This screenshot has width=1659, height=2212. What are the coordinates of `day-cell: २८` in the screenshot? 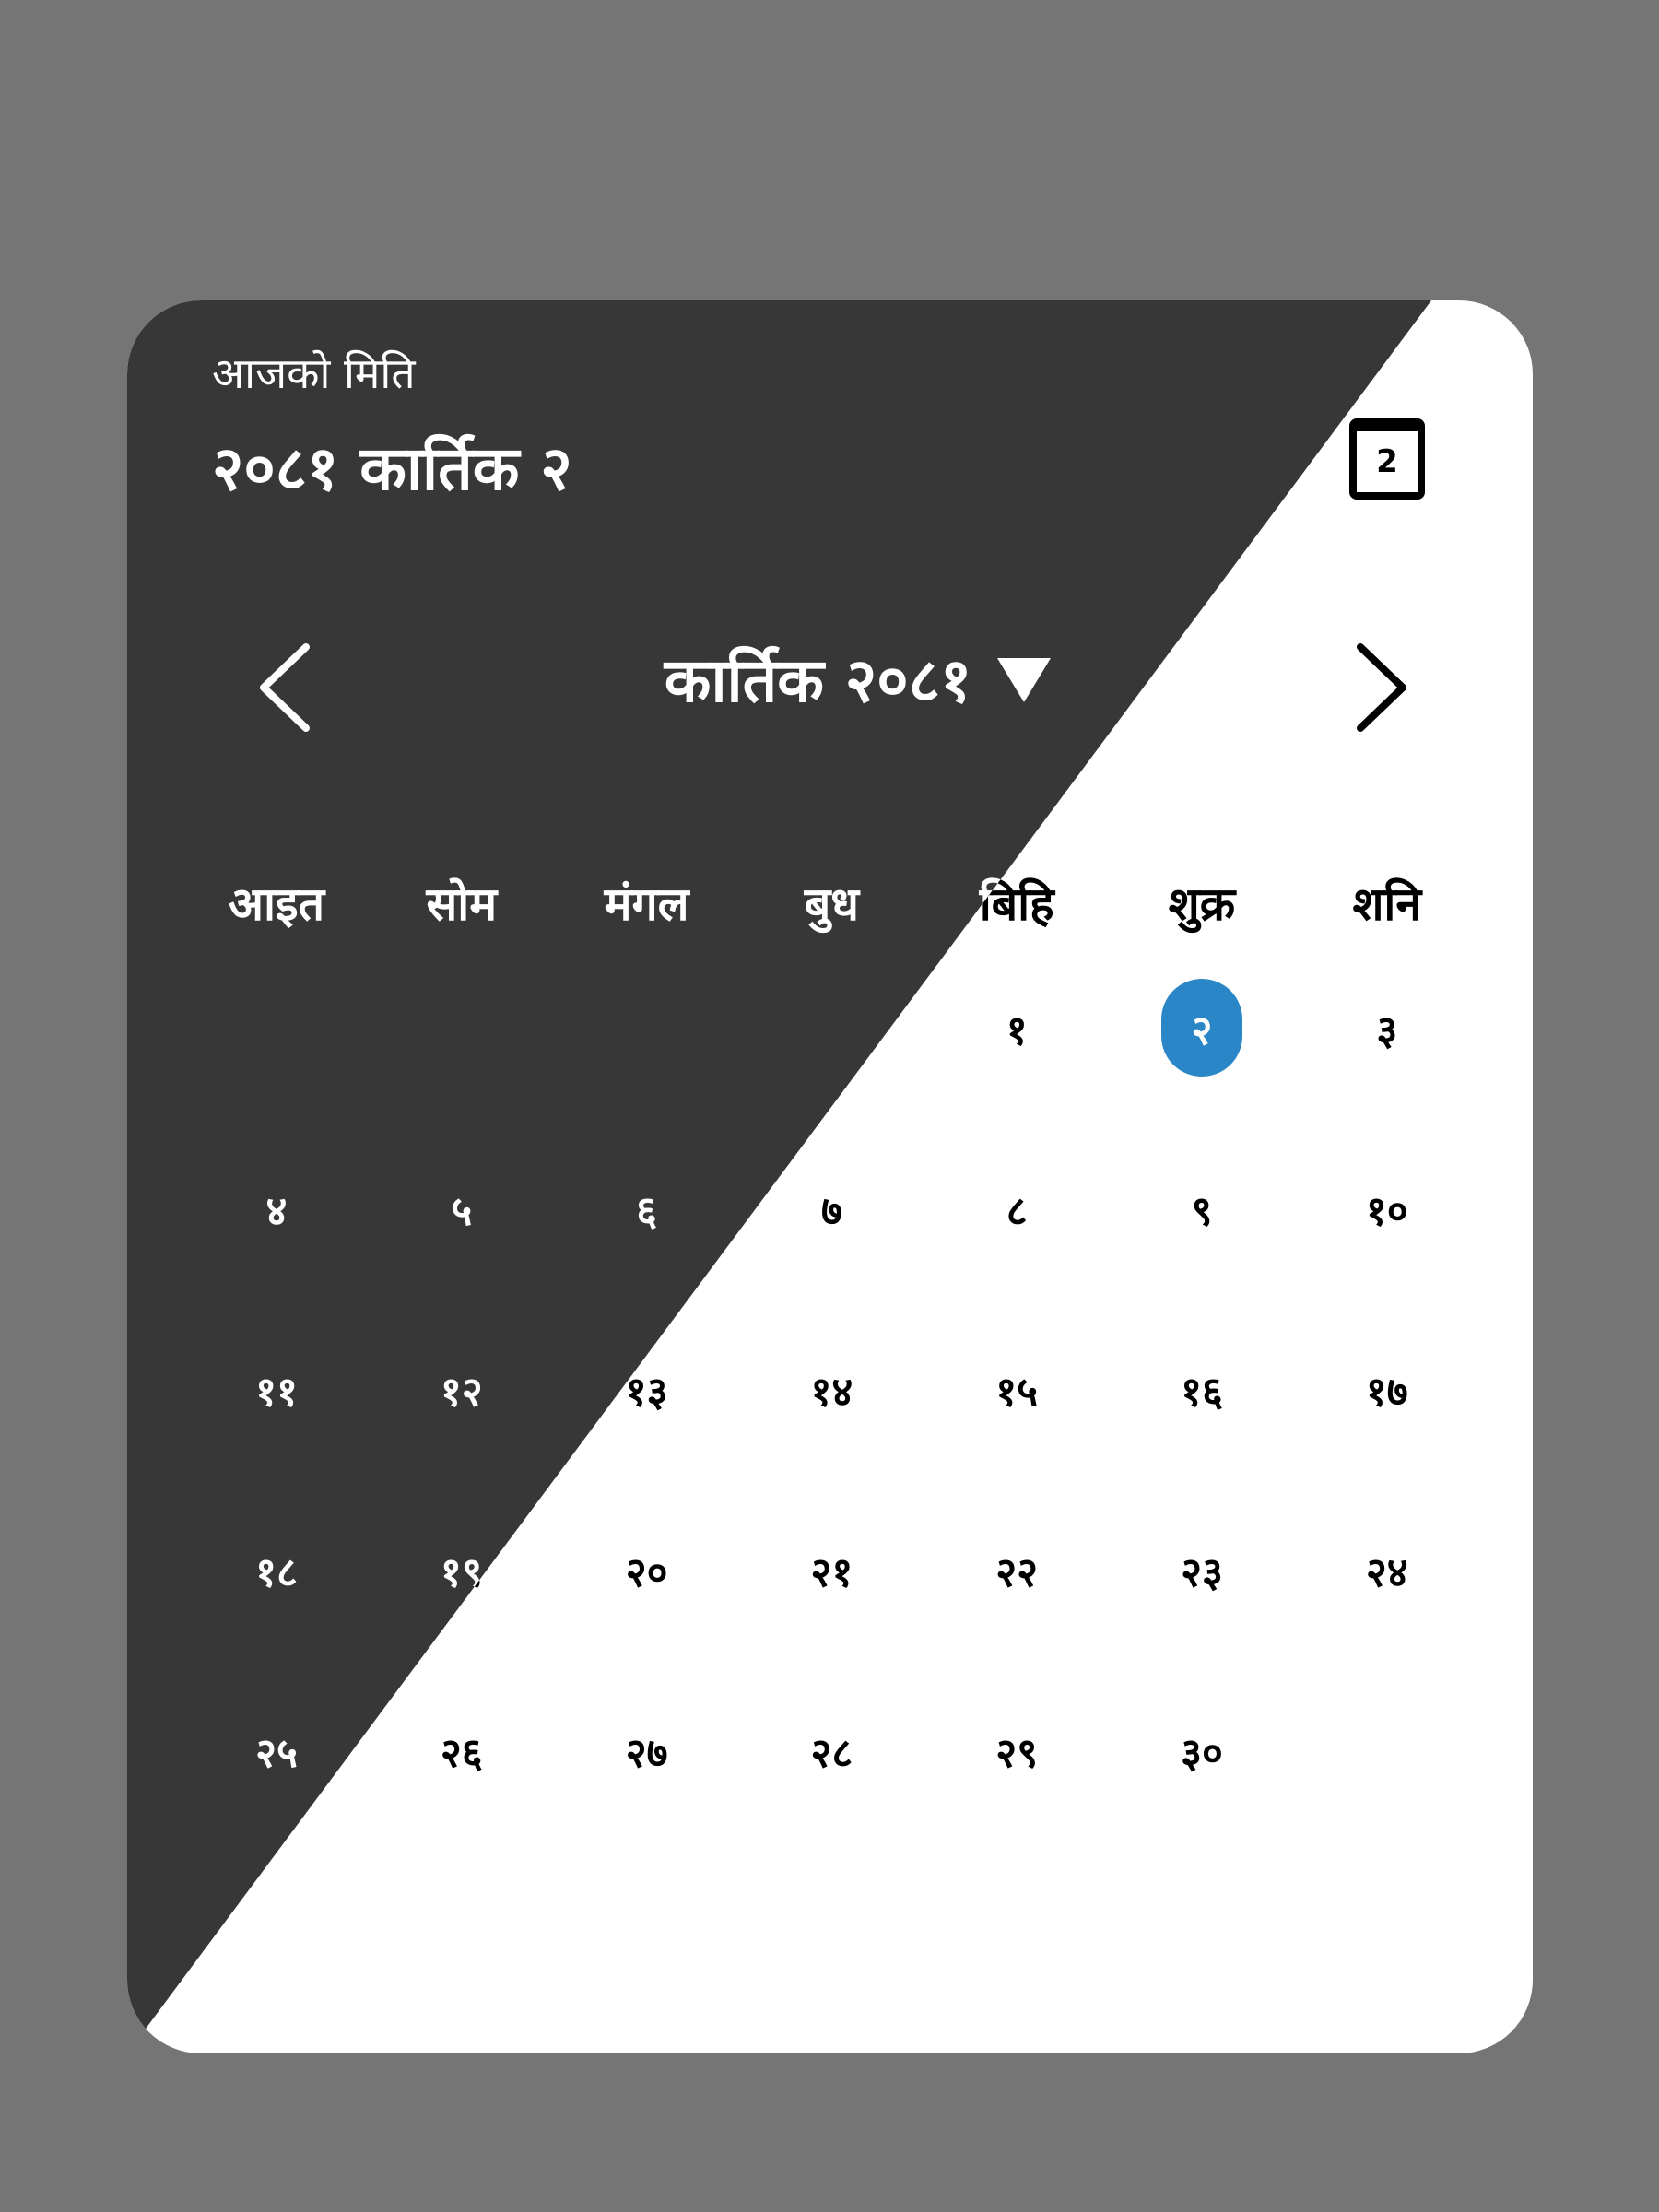 It's located at (831, 1751).